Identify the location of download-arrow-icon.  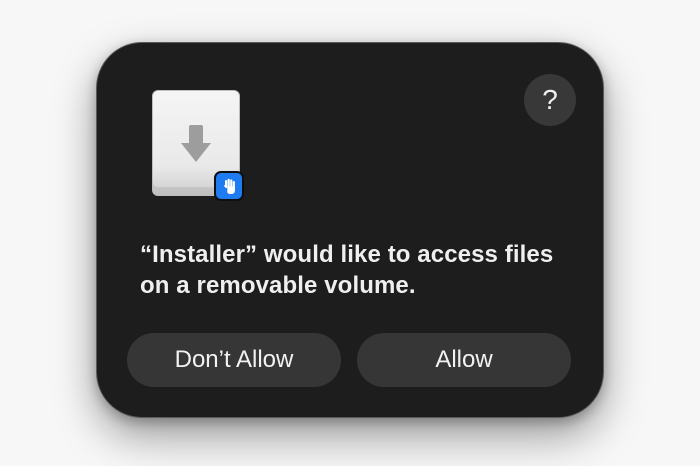
(196, 143).